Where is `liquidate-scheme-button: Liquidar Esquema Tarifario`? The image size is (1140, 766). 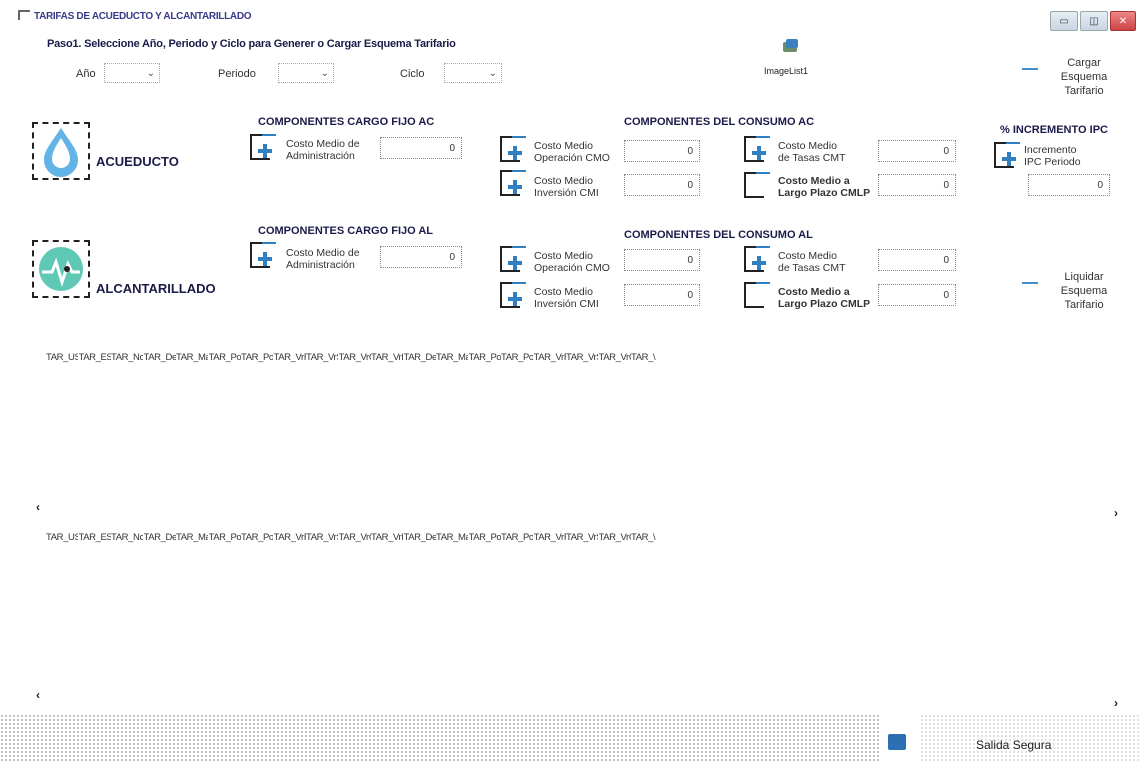 liquidate-scheme-button: Liquidar Esquema Tarifario is located at coordinates (1070, 293).